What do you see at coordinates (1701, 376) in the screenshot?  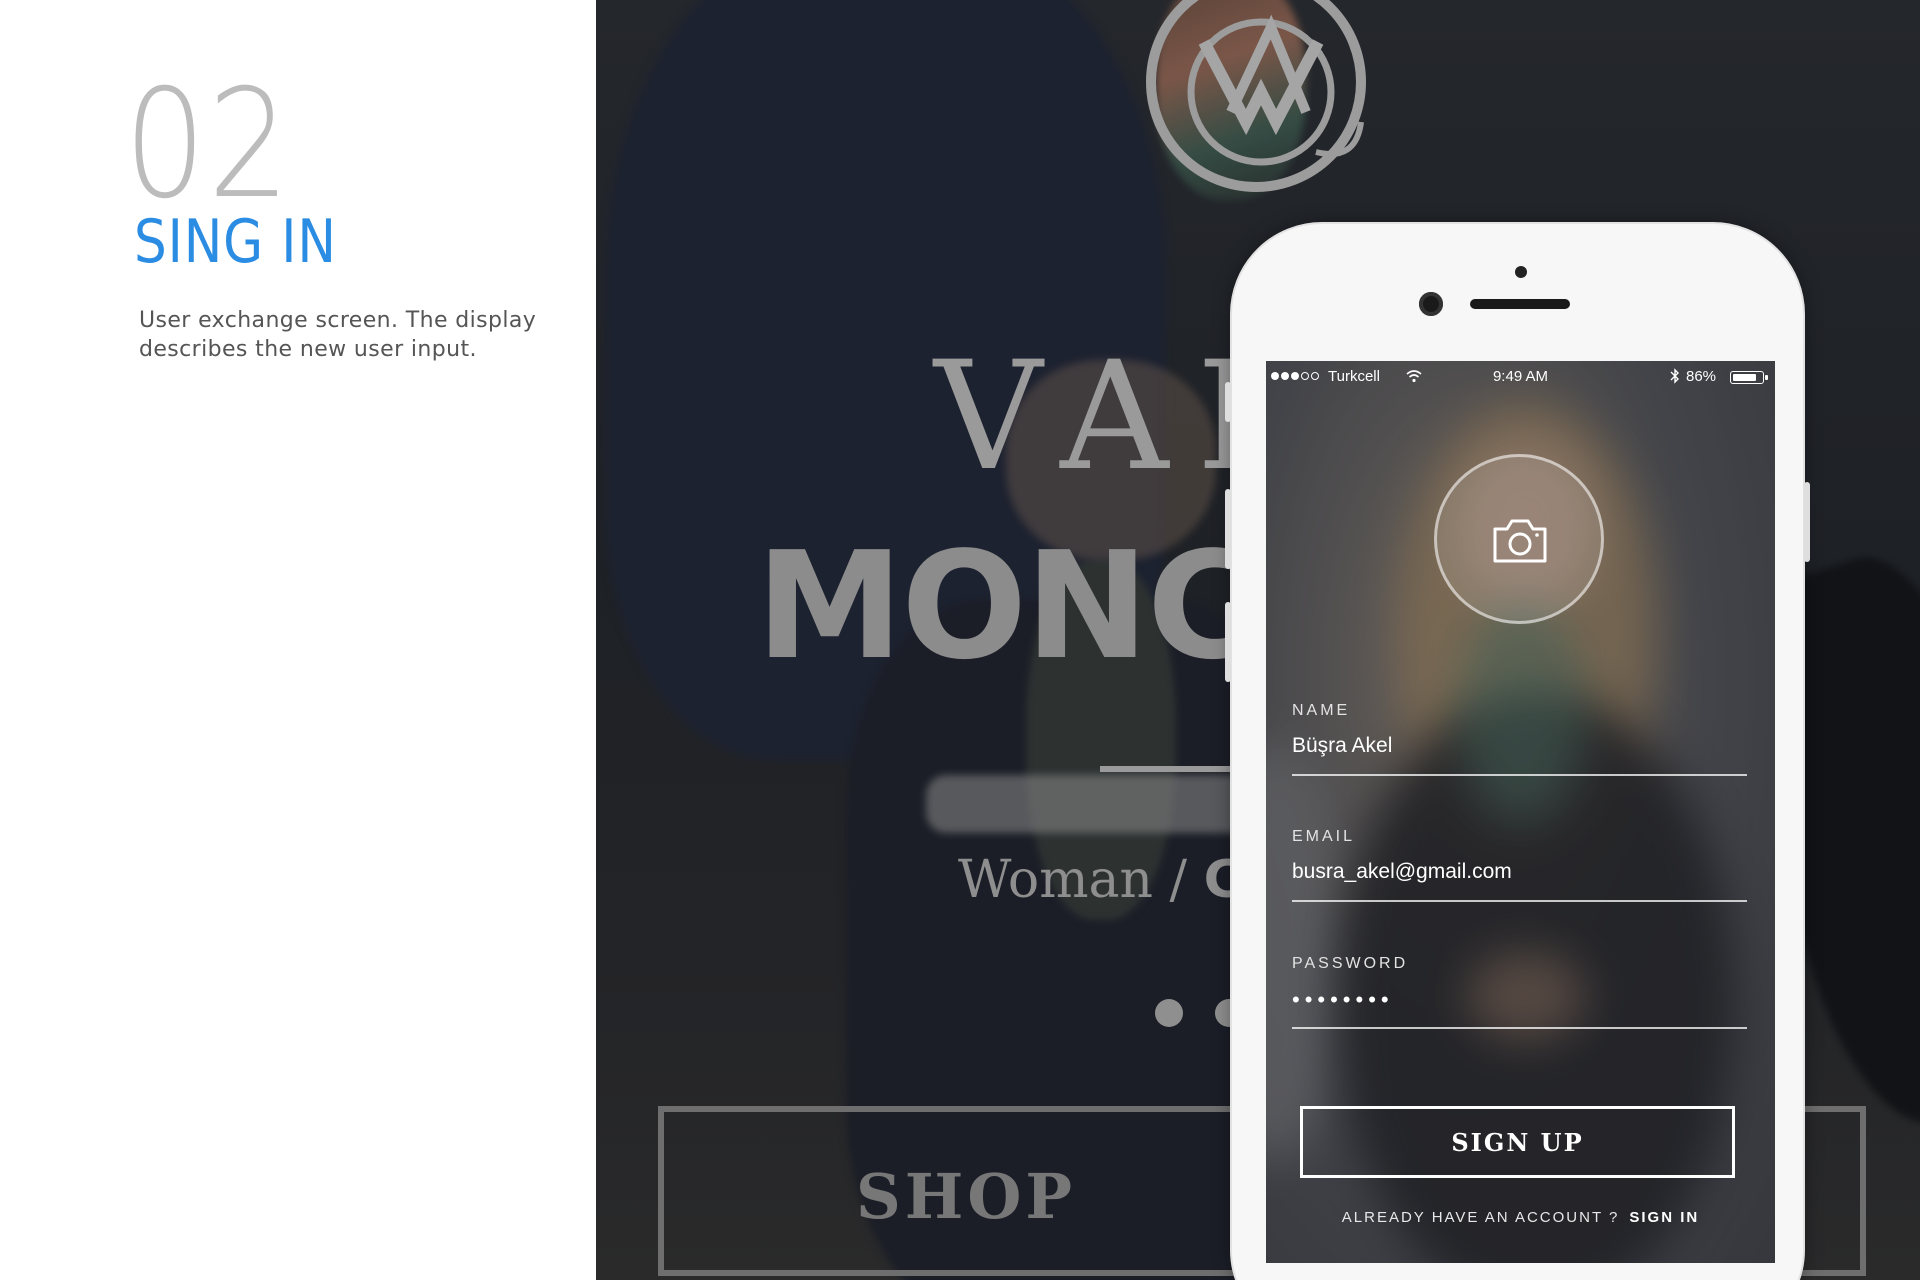 I see `battery-percentage: 86%` at bounding box center [1701, 376].